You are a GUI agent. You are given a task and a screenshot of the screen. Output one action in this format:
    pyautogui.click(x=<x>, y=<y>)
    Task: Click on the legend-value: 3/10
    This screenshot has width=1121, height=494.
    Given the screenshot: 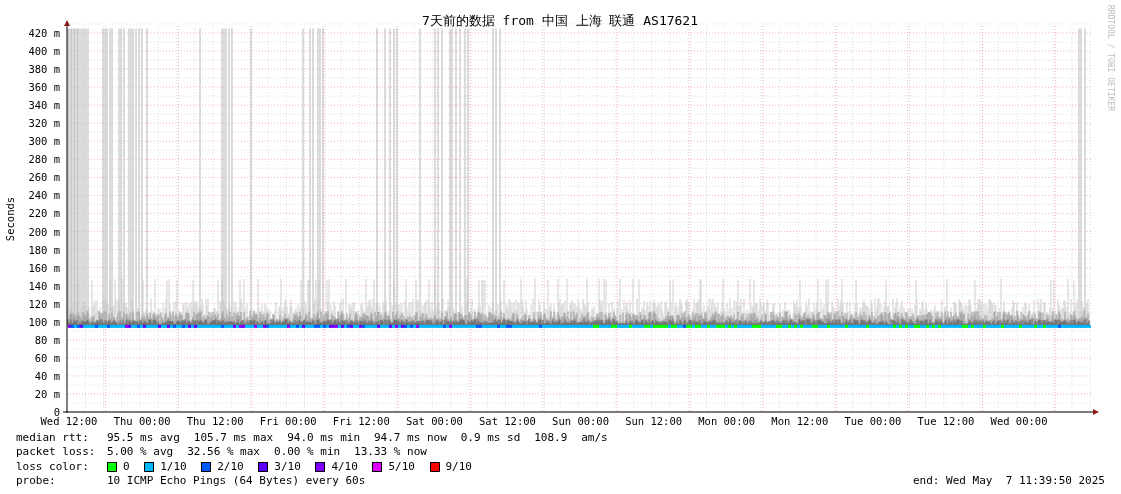 What is the action you would take?
    pyautogui.click(x=287, y=466)
    